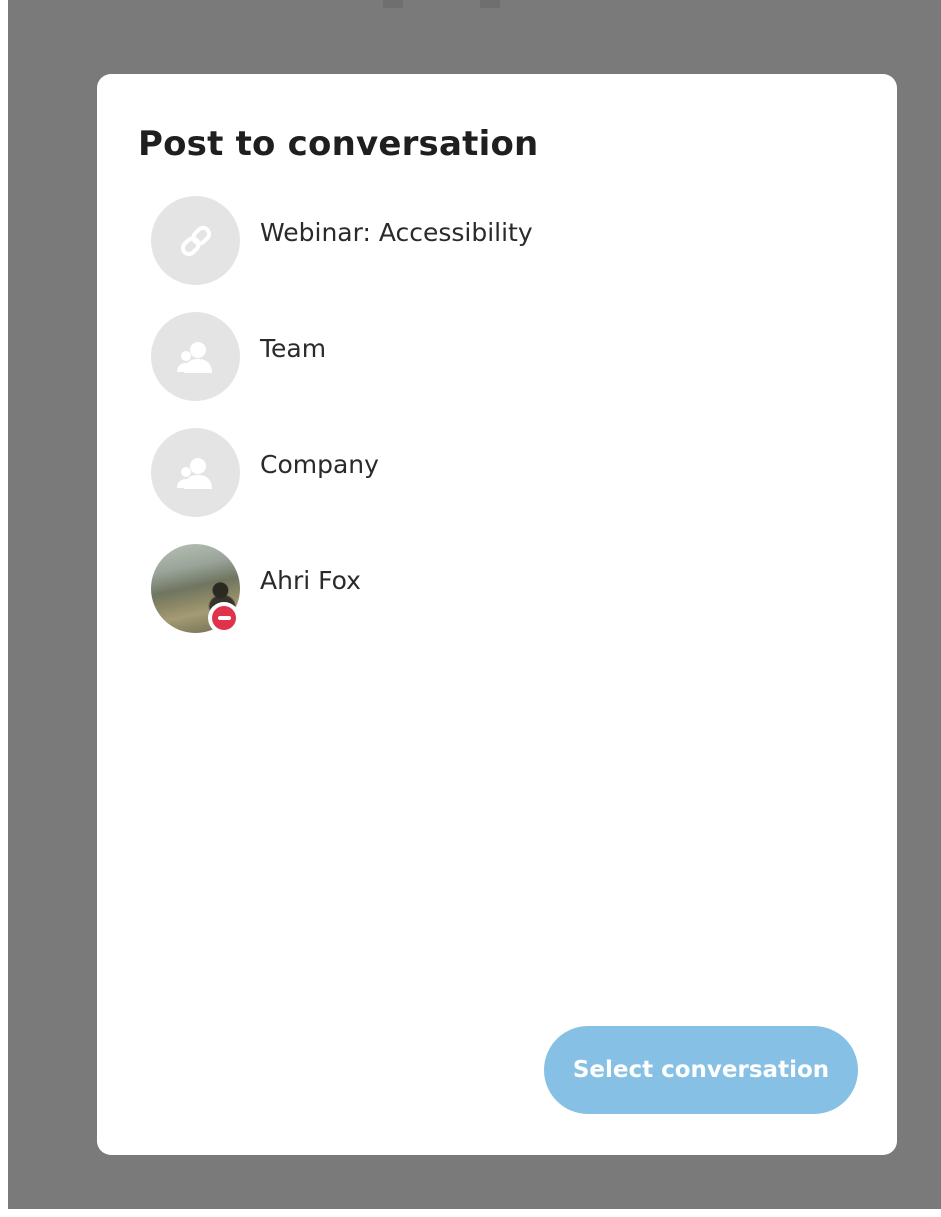  What do you see at coordinates (474, 4) in the screenshot?
I see `background-page-edge` at bounding box center [474, 4].